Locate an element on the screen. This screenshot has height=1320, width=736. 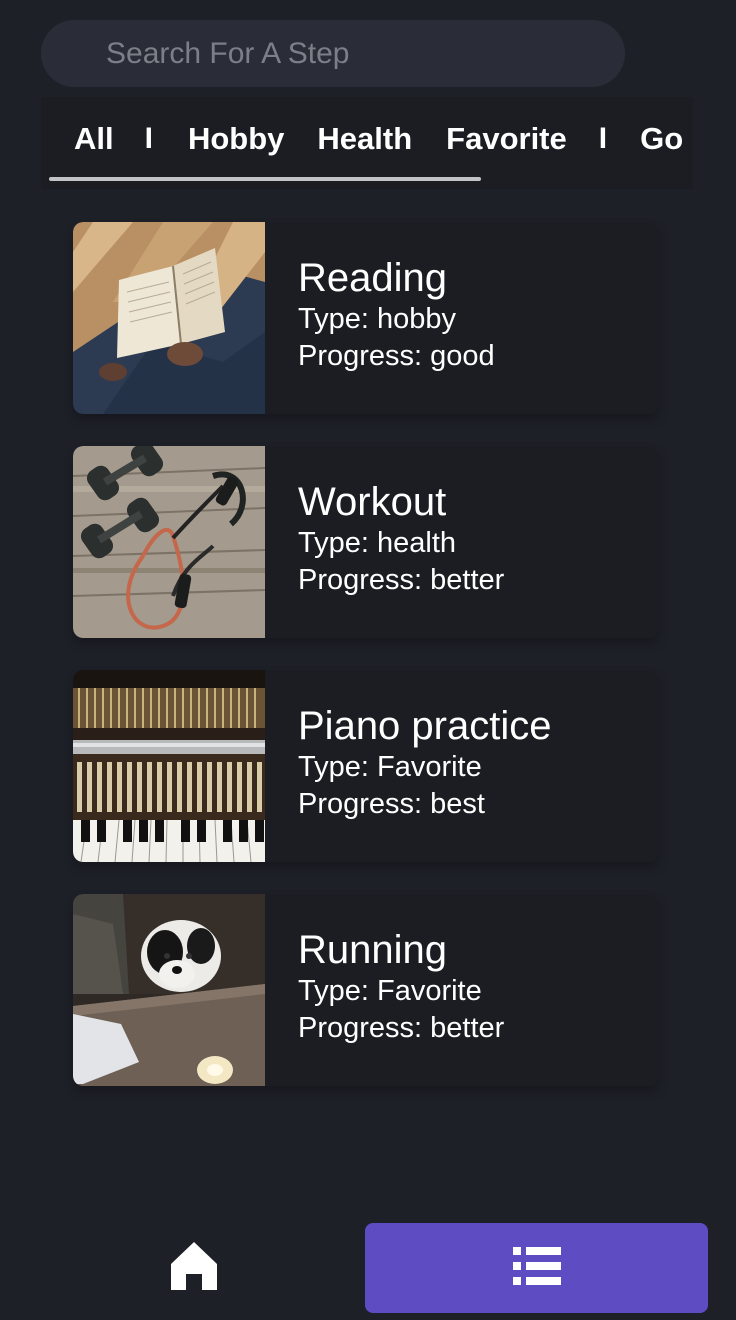
step-progress: Progress: good is located at coordinates (396, 356).